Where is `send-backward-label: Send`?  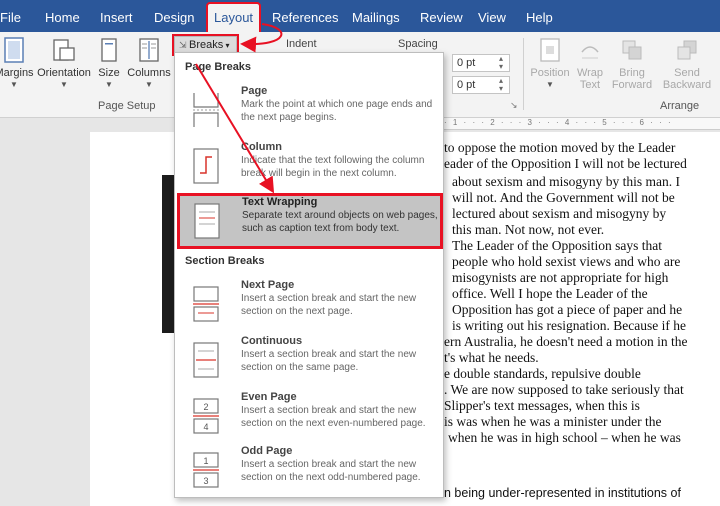
send-backward-label: Send is located at coordinates (687, 73).